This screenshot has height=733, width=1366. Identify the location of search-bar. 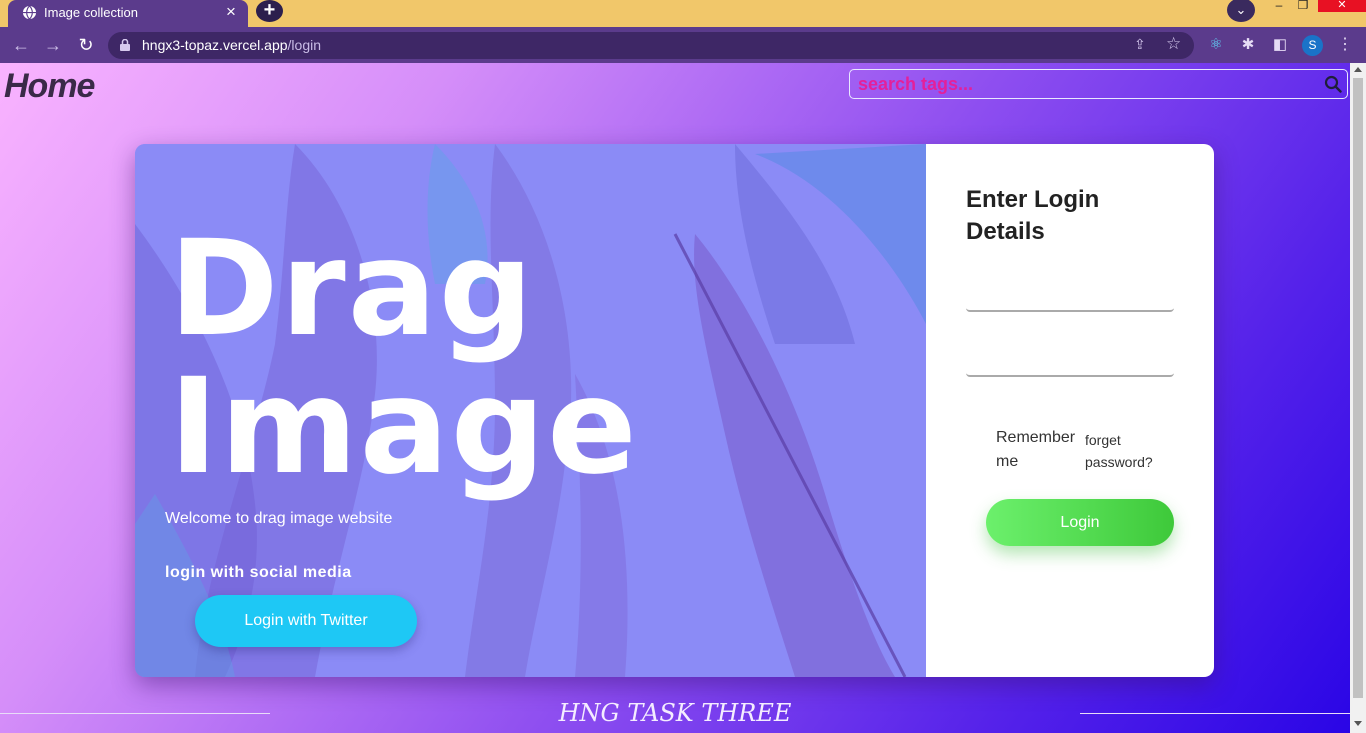
(1098, 84).